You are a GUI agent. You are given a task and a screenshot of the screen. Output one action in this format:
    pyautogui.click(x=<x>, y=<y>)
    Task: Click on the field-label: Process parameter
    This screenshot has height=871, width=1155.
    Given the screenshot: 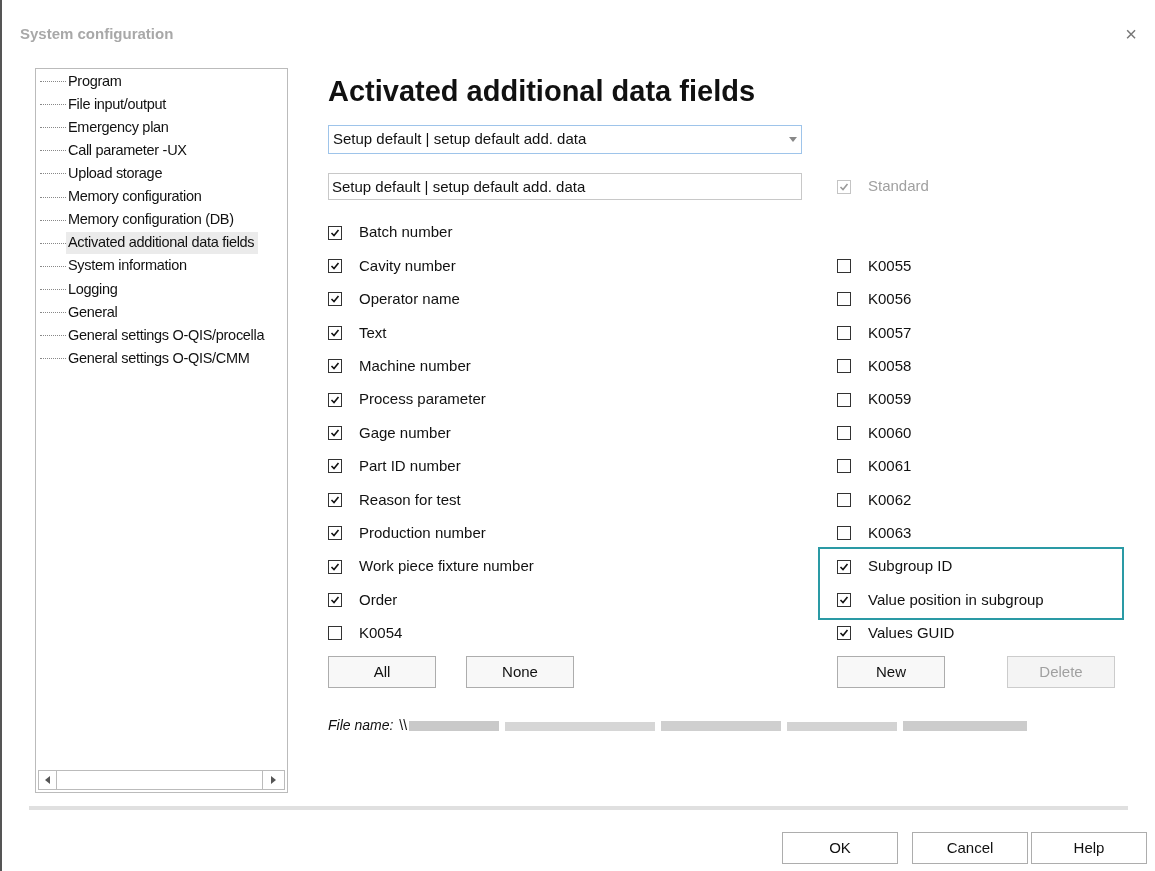 What is the action you would take?
    pyautogui.click(x=422, y=399)
    